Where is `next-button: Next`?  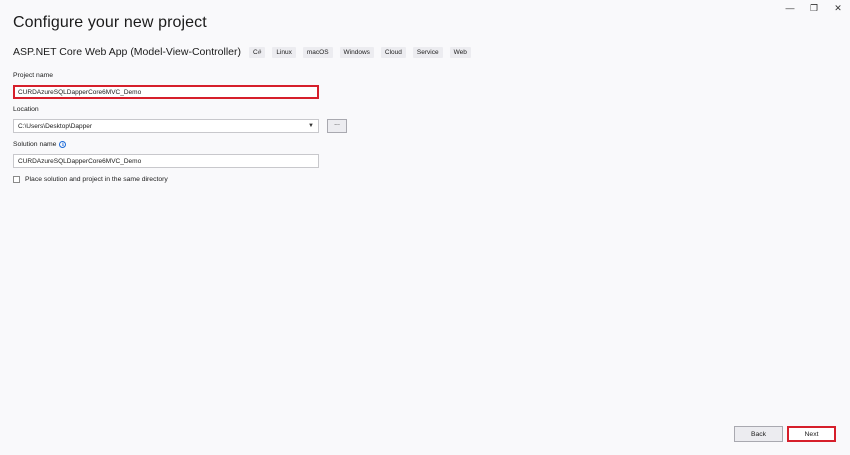
next-button: Next is located at coordinates (811, 434).